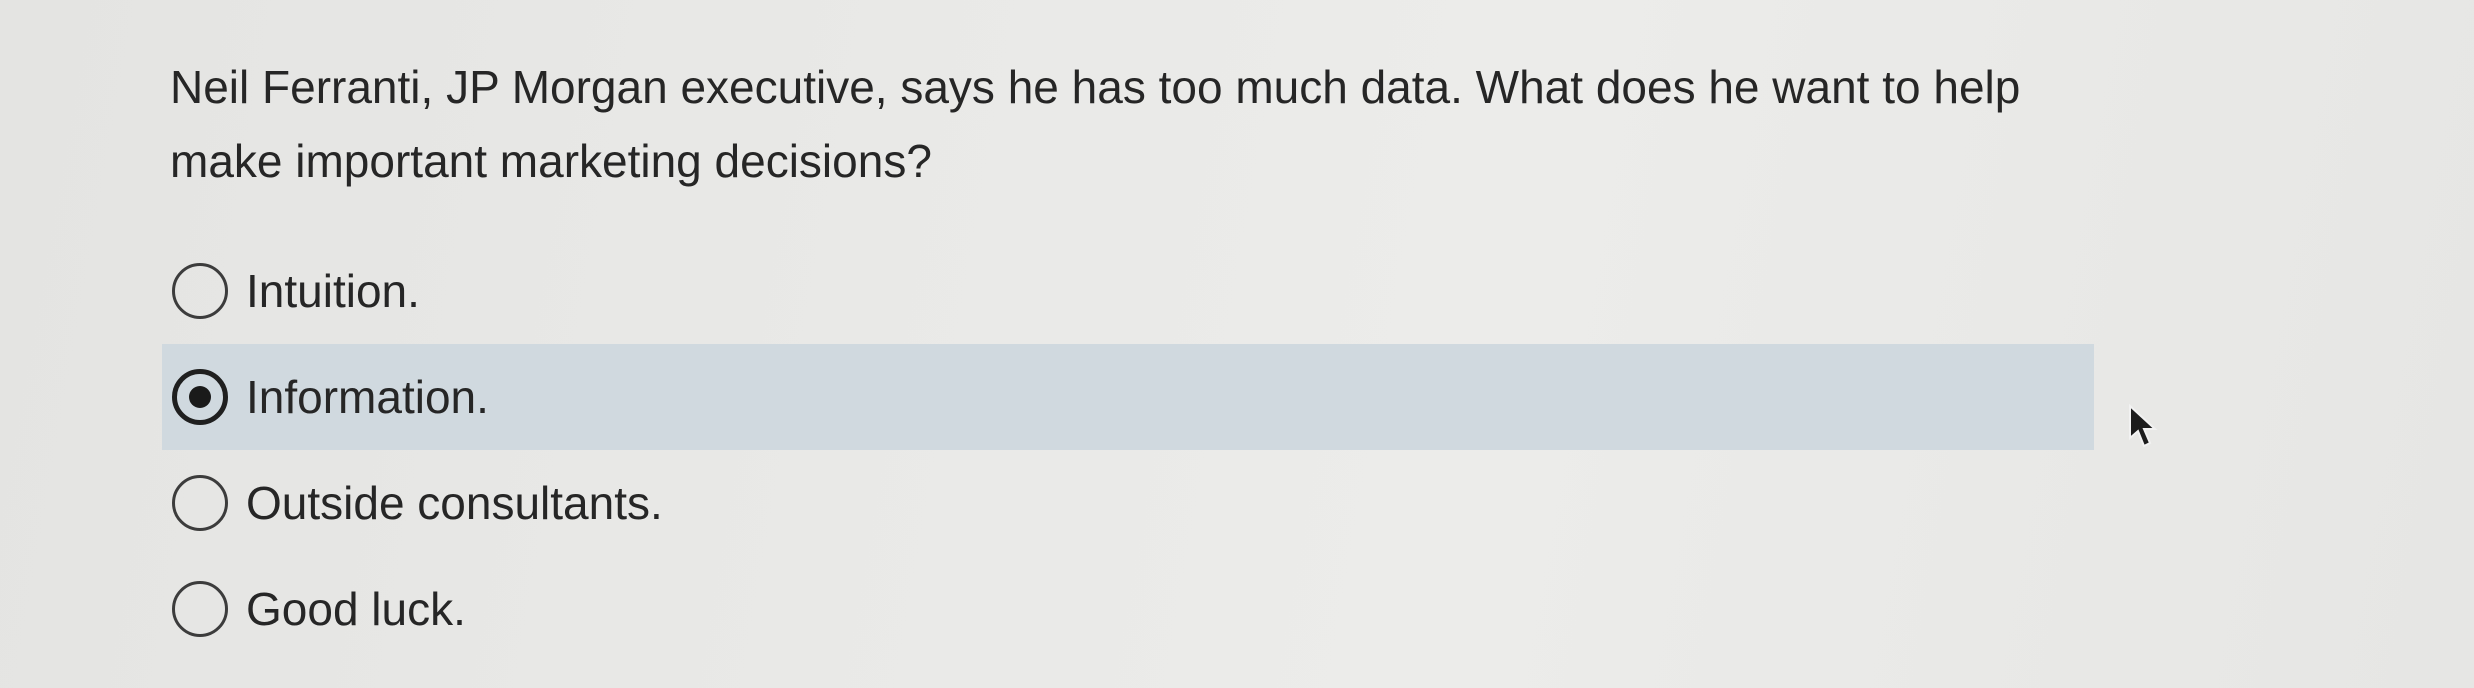 The height and width of the screenshot is (688, 2474). Describe the element at coordinates (333, 291) in the screenshot. I see `option-label: Intuition.` at that location.